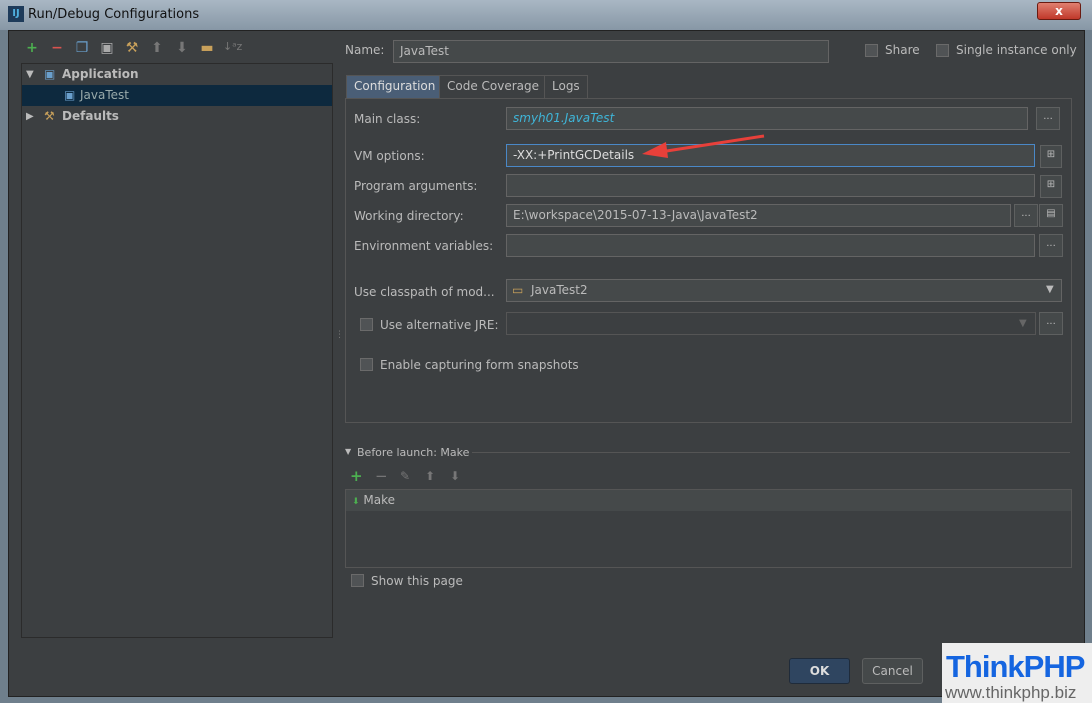 The height and width of the screenshot is (703, 1092). What do you see at coordinates (177, 95) in the screenshot?
I see `tree-item-javatest: ▣ JavaTest` at bounding box center [177, 95].